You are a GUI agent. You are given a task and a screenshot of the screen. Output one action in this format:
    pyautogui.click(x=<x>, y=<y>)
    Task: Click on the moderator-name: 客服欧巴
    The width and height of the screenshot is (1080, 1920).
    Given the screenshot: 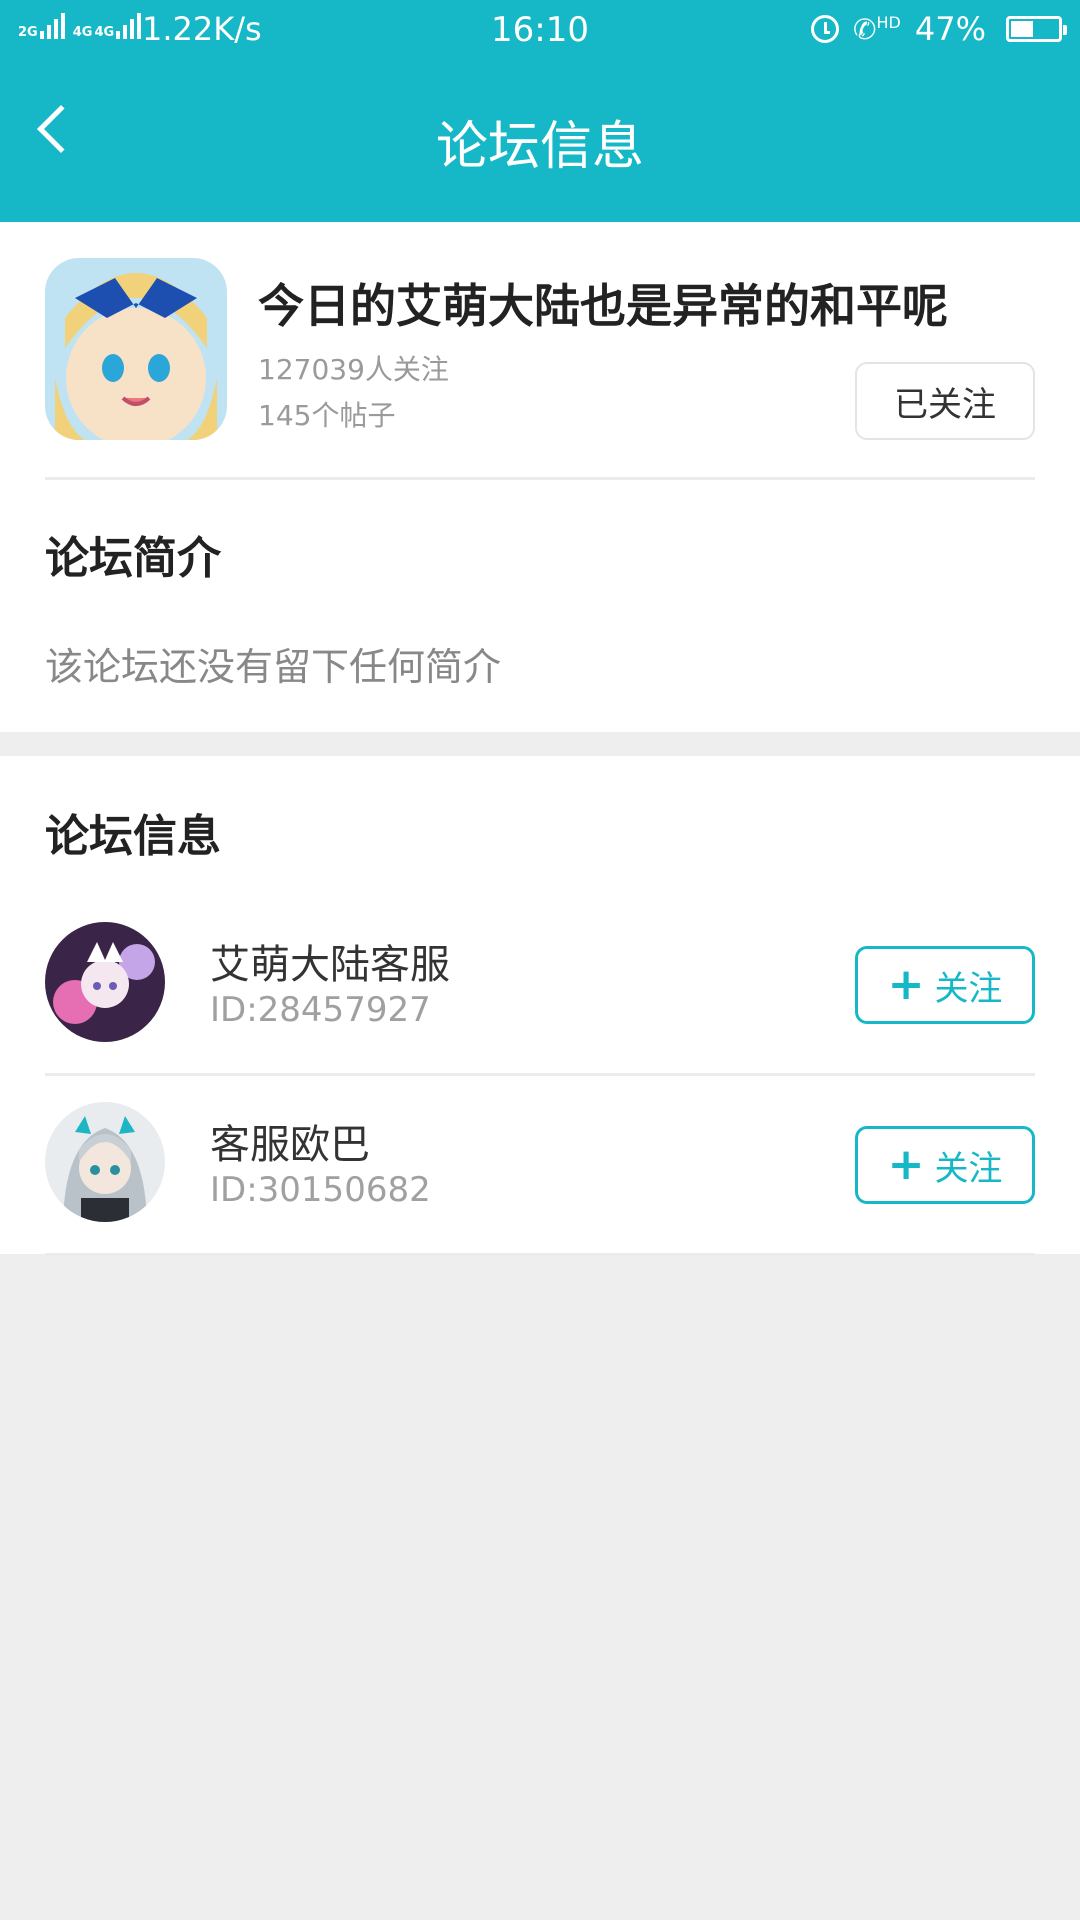 What is the action you would take?
    pyautogui.click(x=290, y=1145)
    